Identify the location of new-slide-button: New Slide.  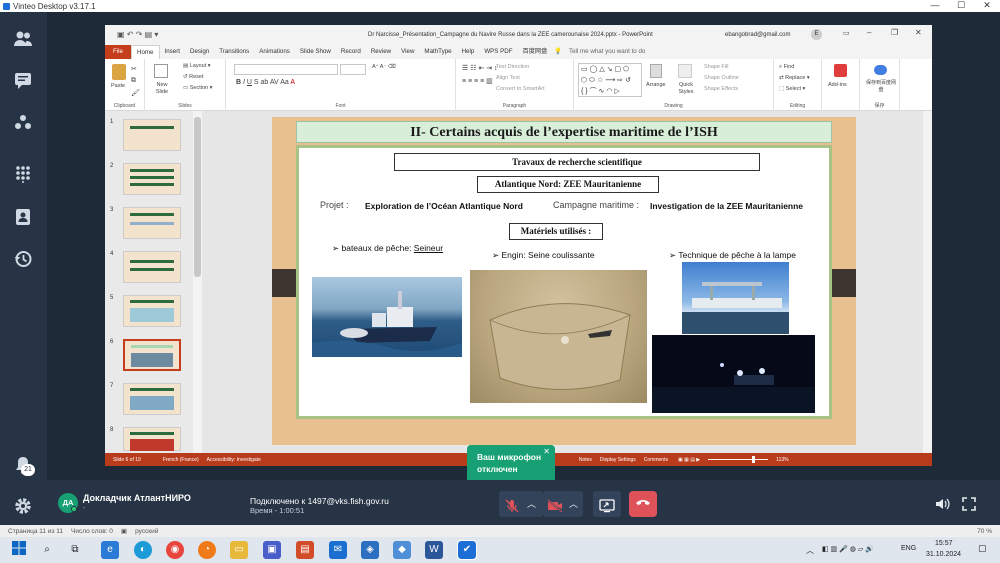
(162, 89).